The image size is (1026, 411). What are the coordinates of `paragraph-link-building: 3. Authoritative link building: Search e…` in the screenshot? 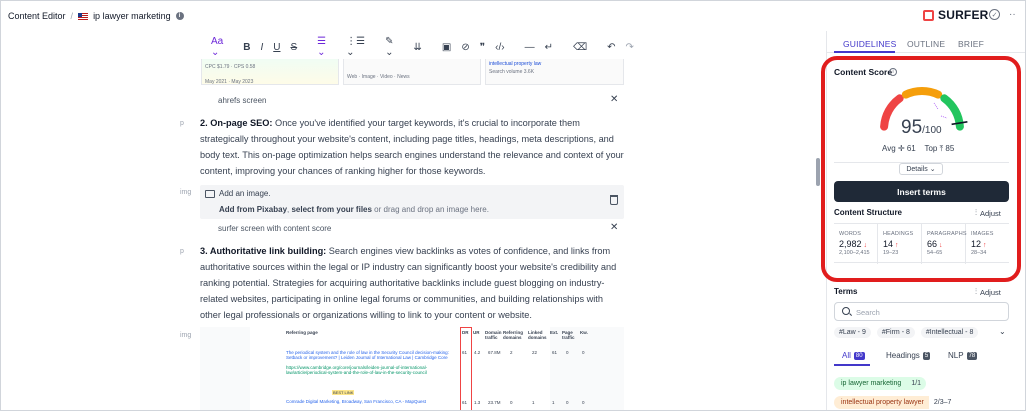 It's located at (412, 283).